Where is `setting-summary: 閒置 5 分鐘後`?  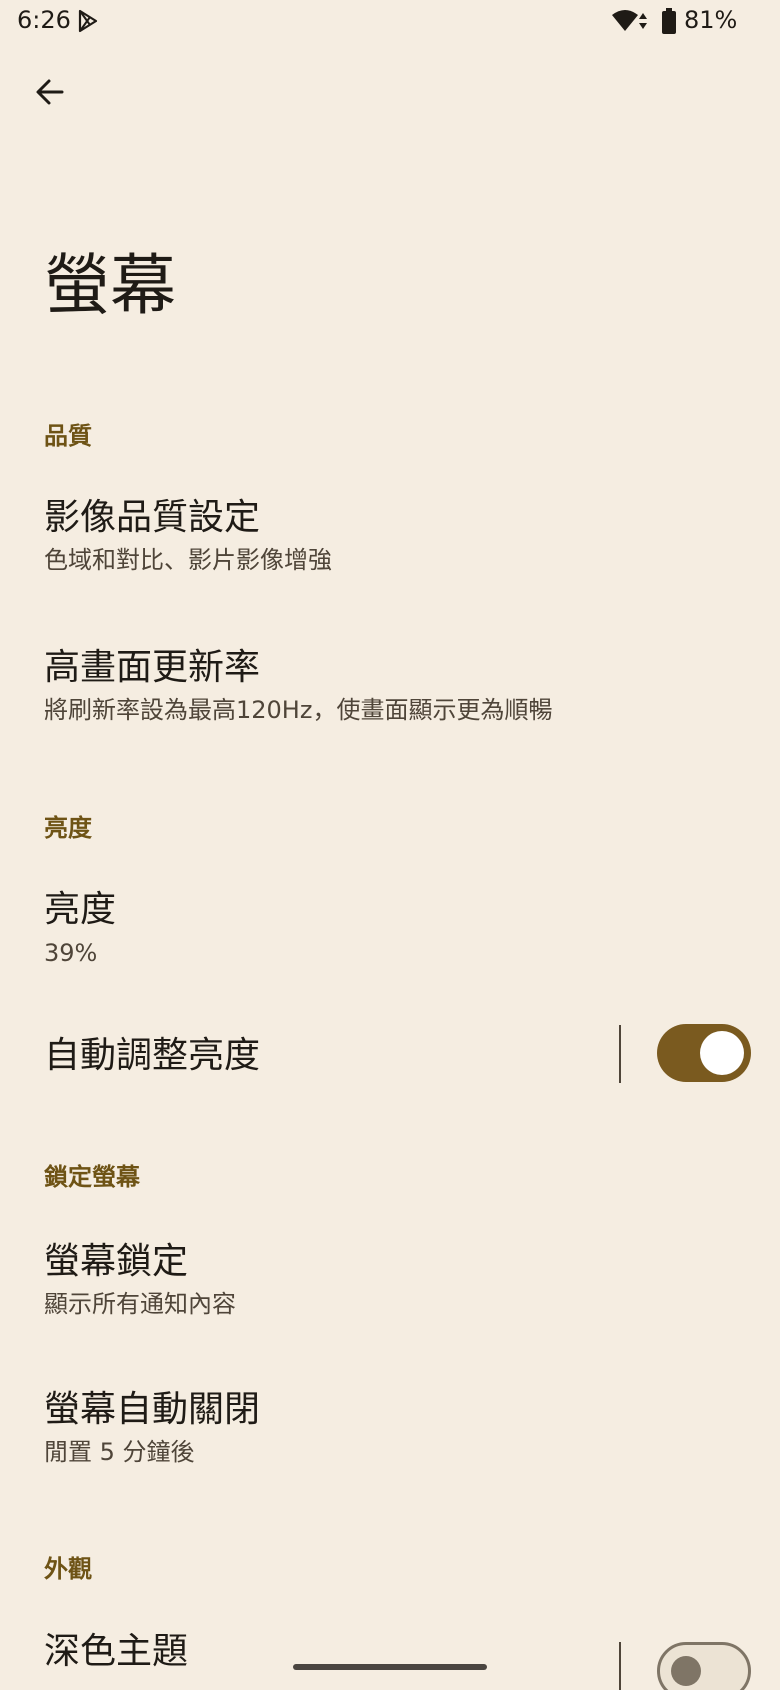
setting-summary: 閒置 5 分鐘後 is located at coordinates (119, 1452).